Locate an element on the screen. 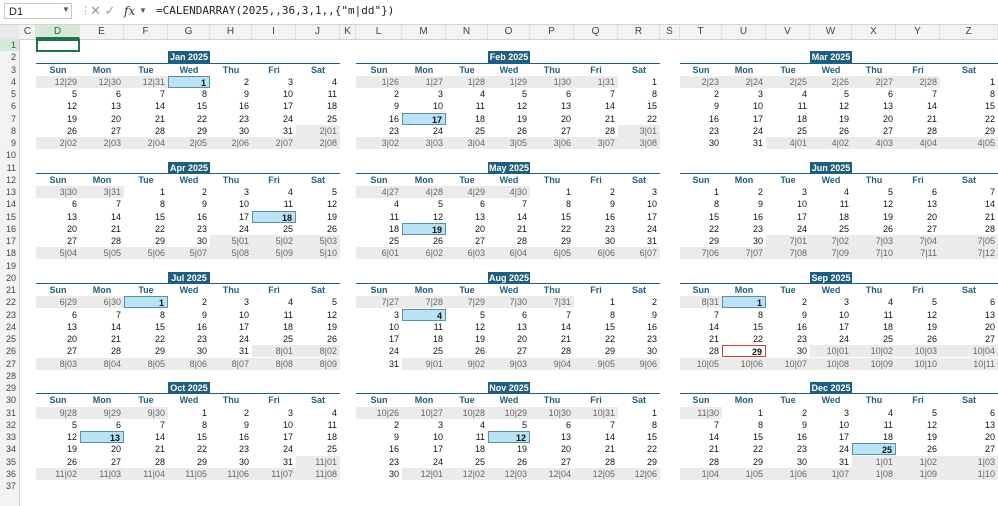  formula-input: =CALENDARRAY(2025,,36,3,1,,{"m|dd"}) is located at coordinates (275, 10).